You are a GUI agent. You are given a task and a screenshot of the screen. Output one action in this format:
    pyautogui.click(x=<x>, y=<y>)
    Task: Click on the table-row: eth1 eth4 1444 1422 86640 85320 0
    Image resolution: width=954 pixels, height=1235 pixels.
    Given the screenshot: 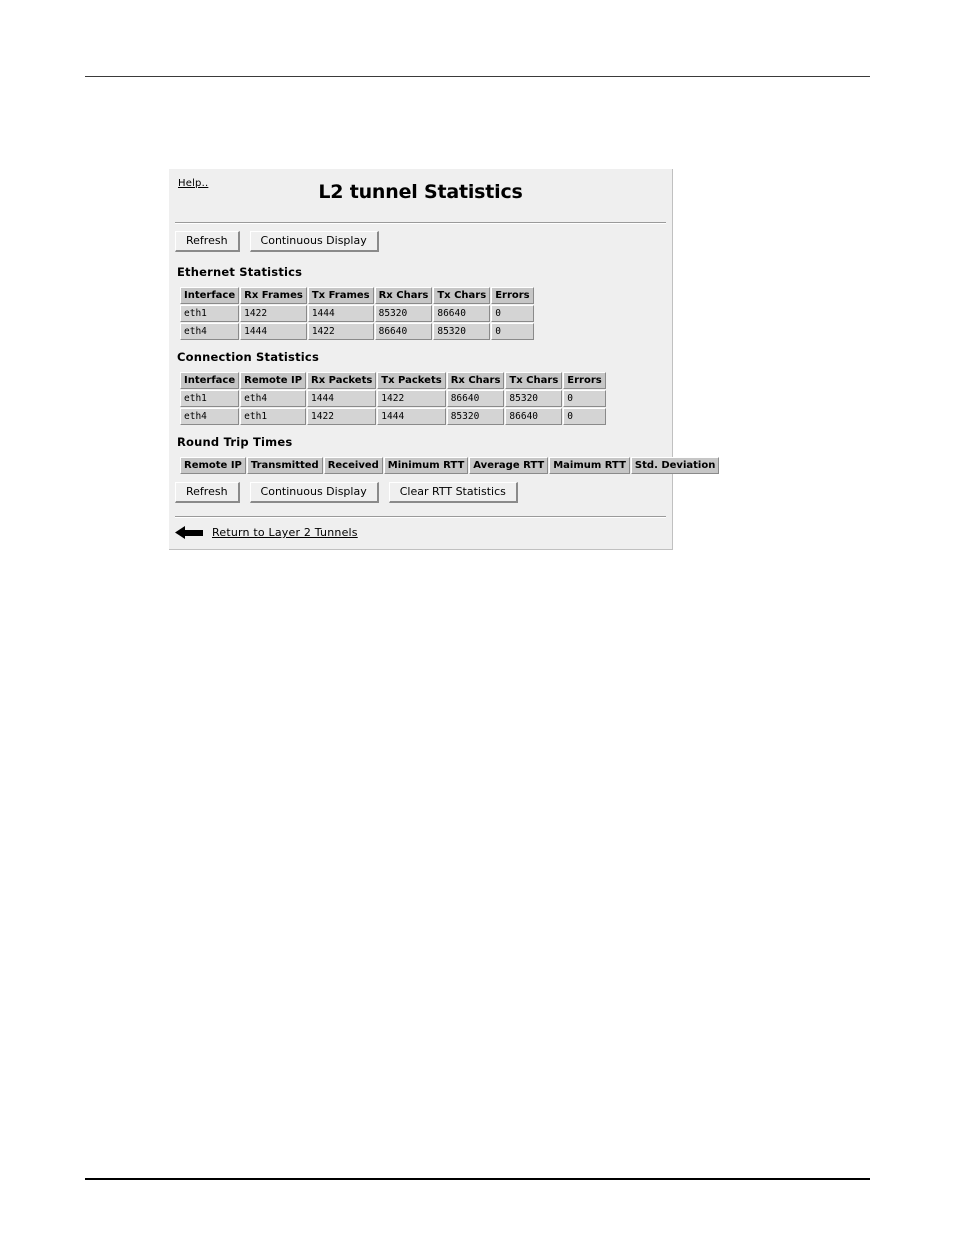 What is the action you would take?
    pyautogui.click(x=393, y=398)
    